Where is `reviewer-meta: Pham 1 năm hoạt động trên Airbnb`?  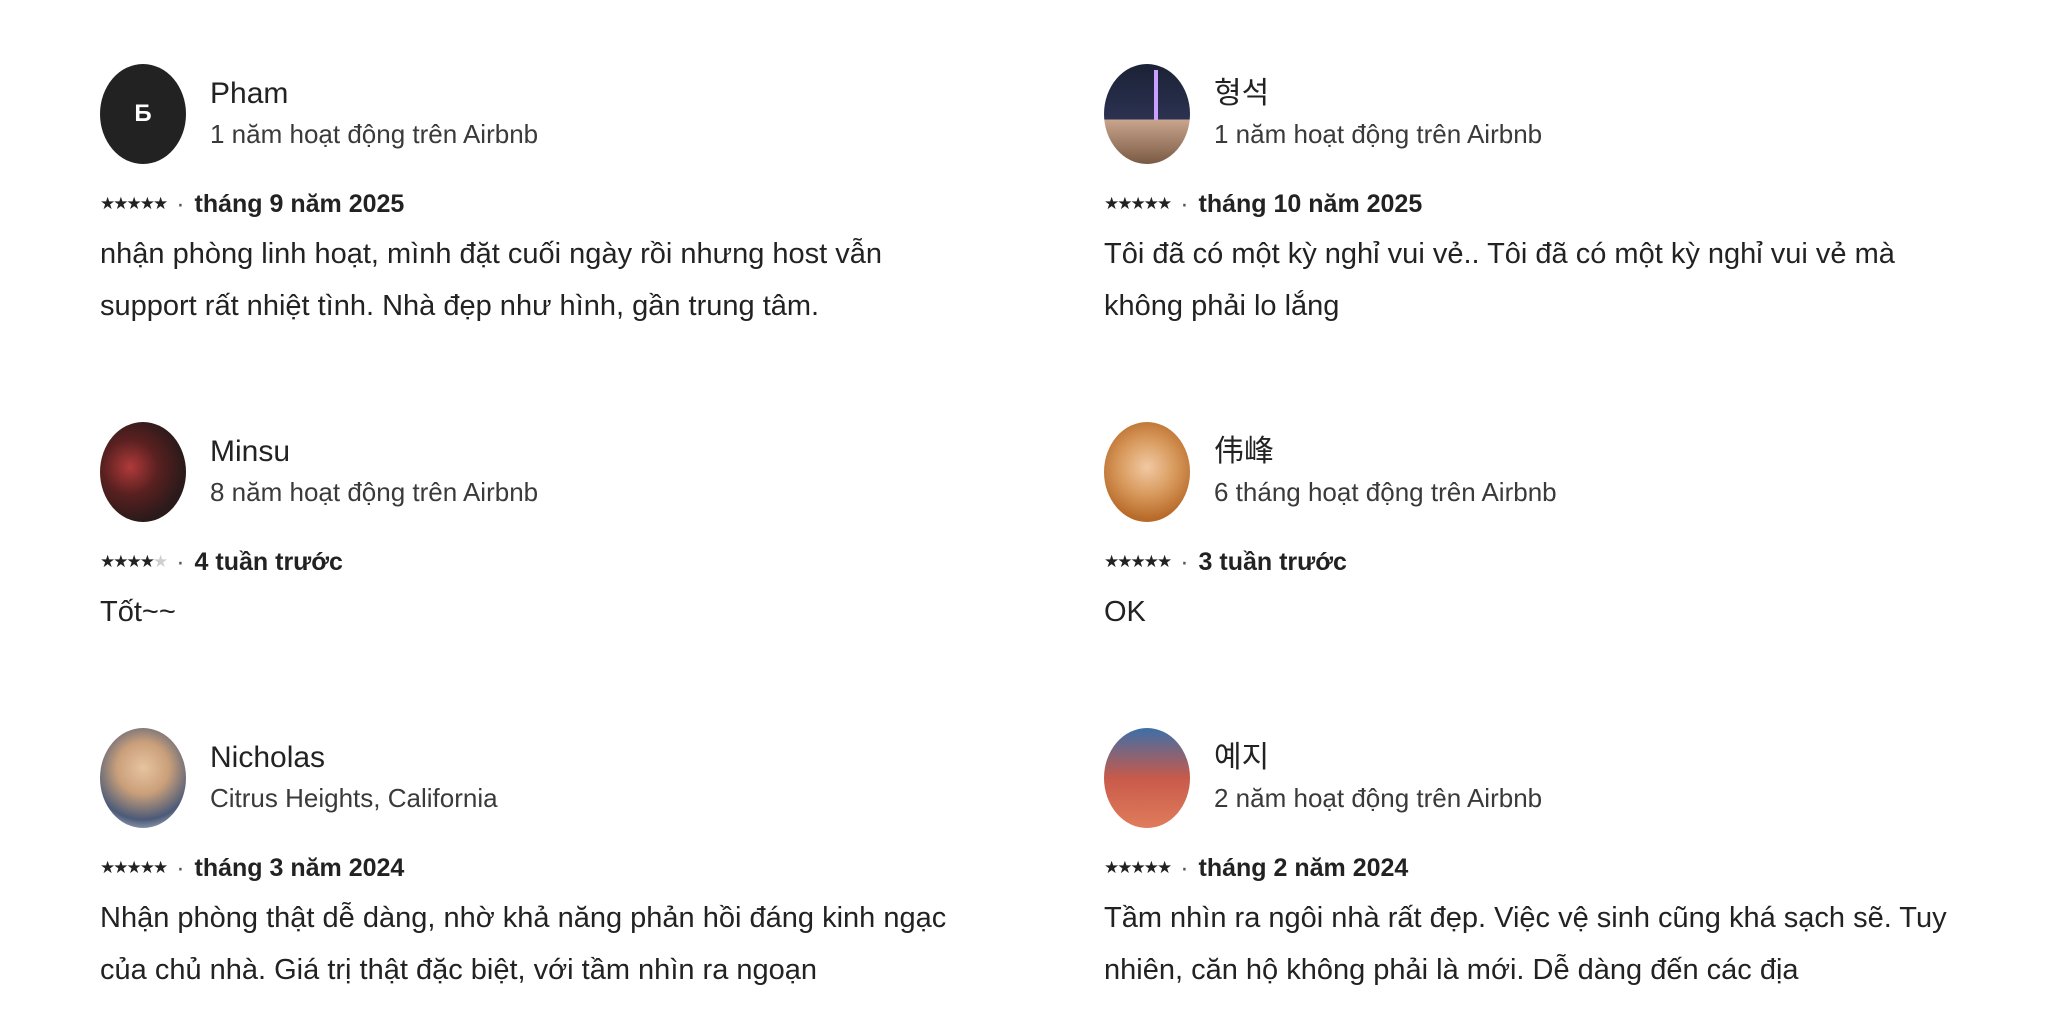
reviewer-meta: Pham 1 năm hoạt động trên Airbnb is located at coordinates (374, 114).